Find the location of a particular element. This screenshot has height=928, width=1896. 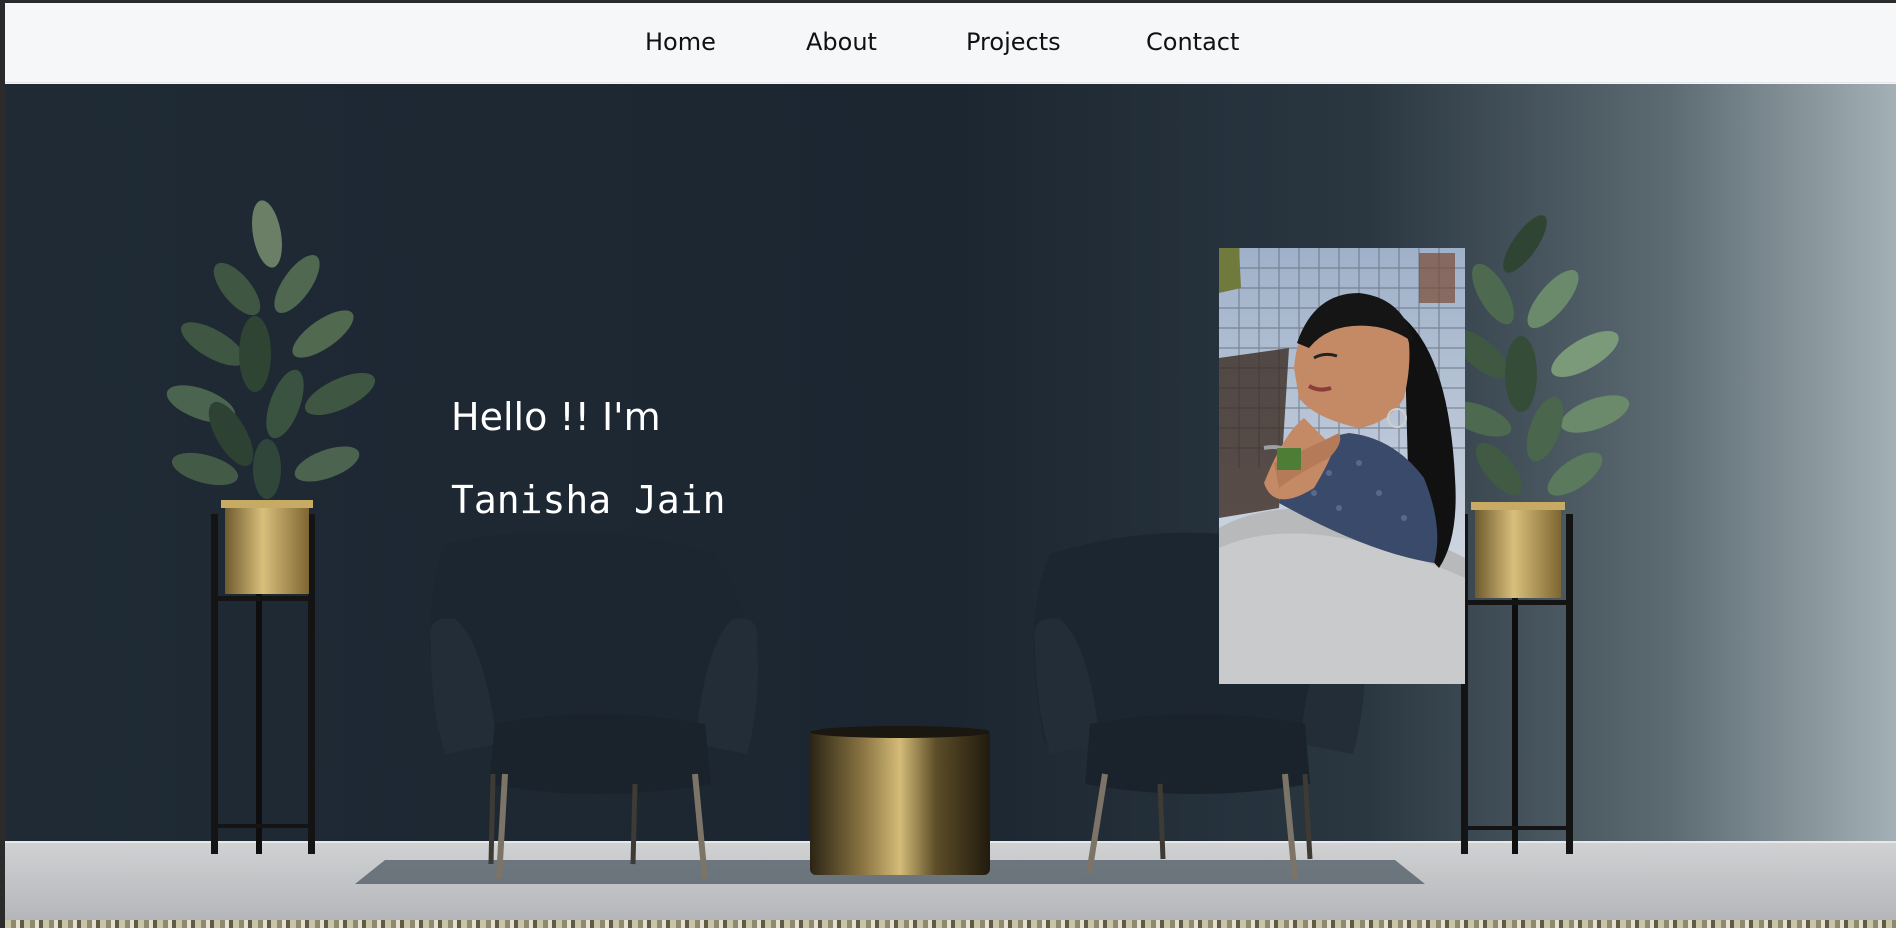

hero-greeting: Hello !! I'm is located at coordinates (556, 417).